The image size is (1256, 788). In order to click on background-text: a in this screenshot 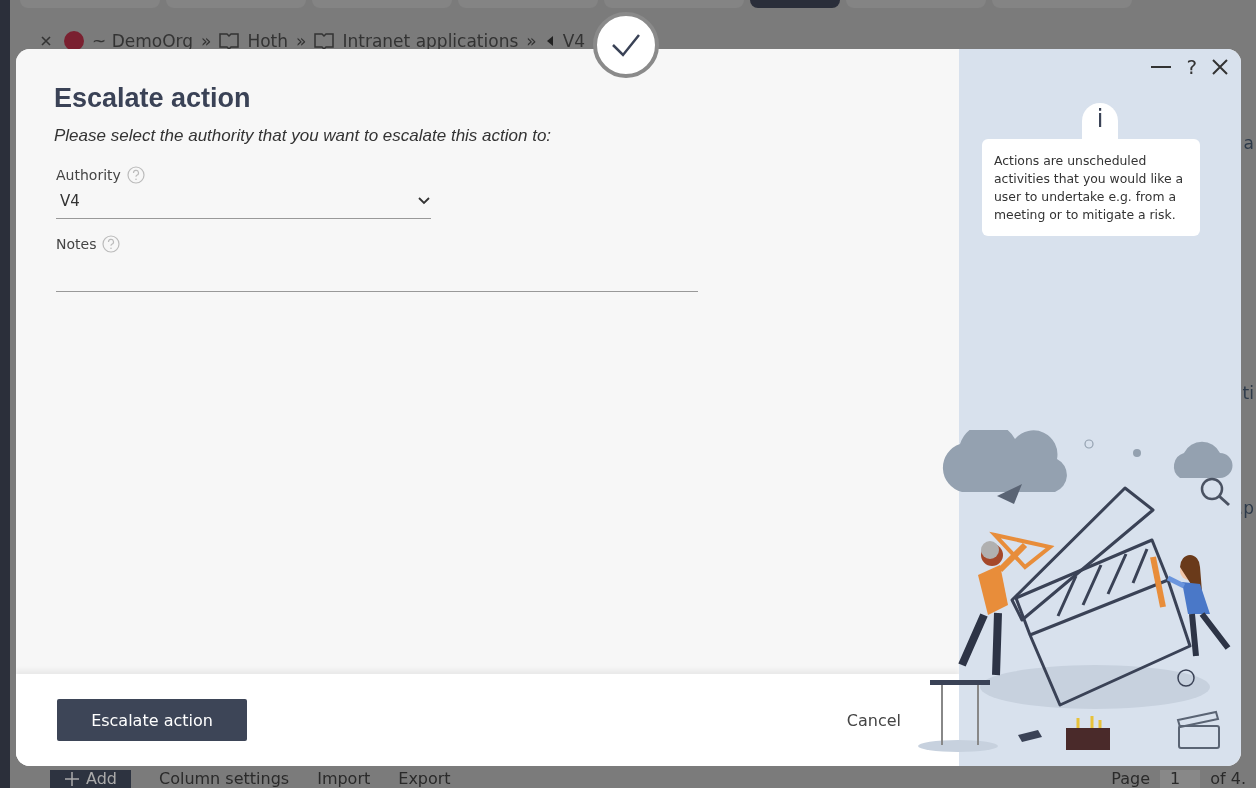, I will do `click(1249, 143)`.